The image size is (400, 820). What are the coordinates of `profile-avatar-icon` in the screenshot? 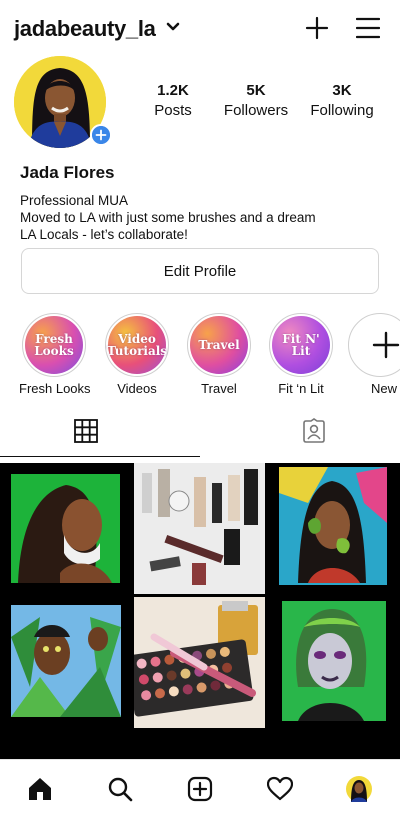 It's located at (359, 789).